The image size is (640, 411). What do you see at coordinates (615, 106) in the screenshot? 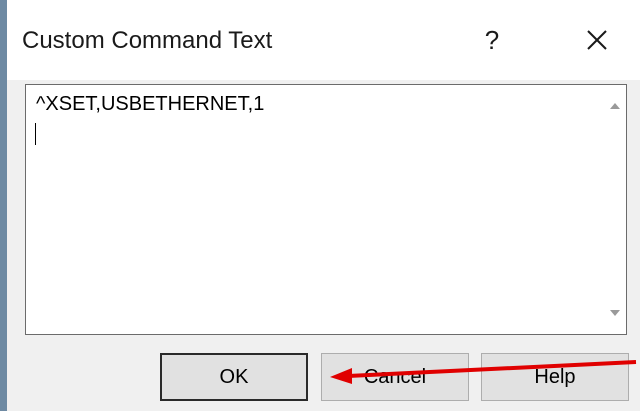
I see `scroll-up-arrow-icon` at bounding box center [615, 106].